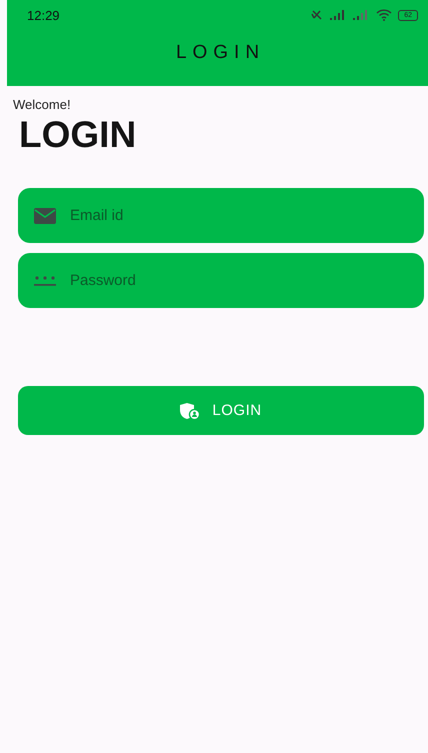 The image size is (428, 753). Describe the element at coordinates (78, 135) in the screenshot. I see `login-heading: LOGIN` at that location.